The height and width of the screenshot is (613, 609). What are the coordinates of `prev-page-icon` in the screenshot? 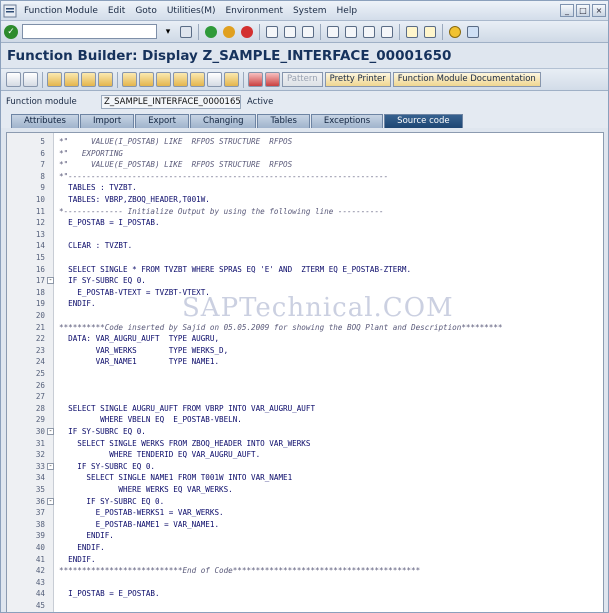 It's located at (351, 32).